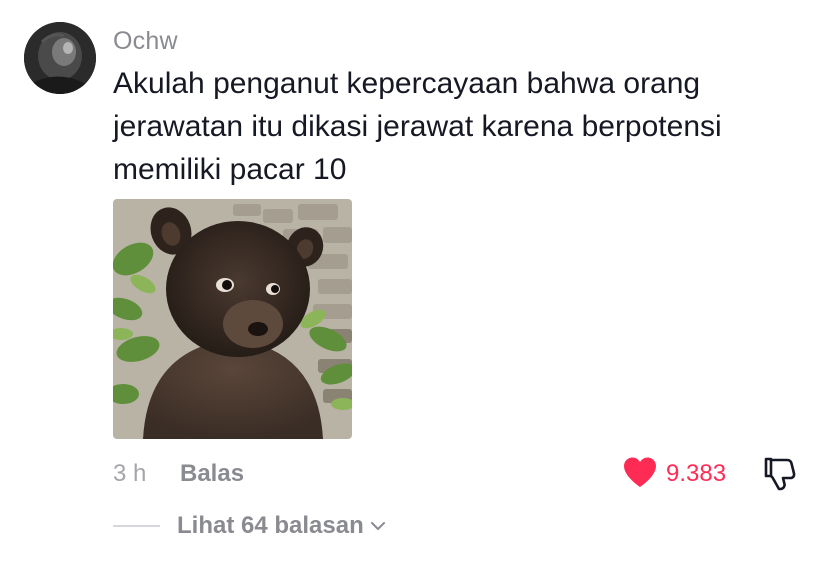 This screenshot has height=566, width=828. What do you see at coordinates (130, 473) in the screenshot?
I see `timestamp: 3 h` at bounding box center [130, 473].